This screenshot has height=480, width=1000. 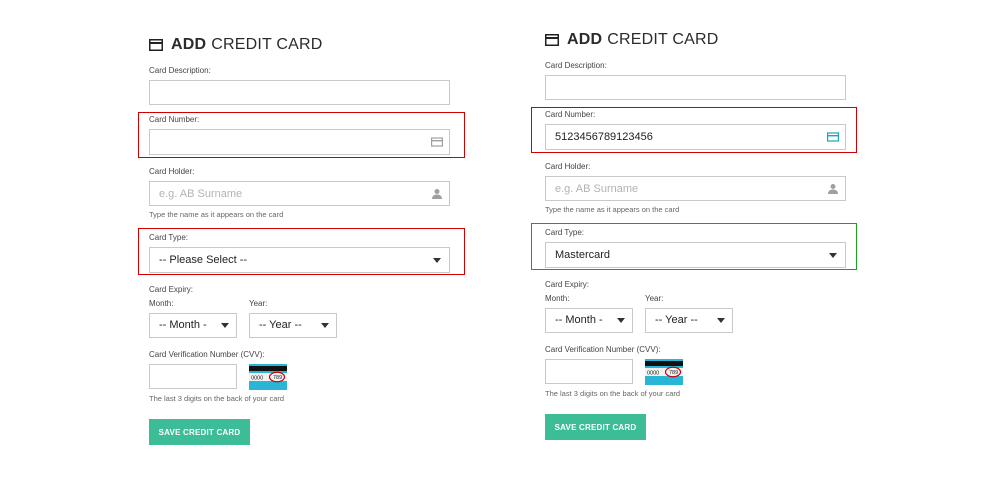 What do you see at coordinates (299, 142) in the screenshot?
I see `card-number-input` at bounding box center [299, 142].